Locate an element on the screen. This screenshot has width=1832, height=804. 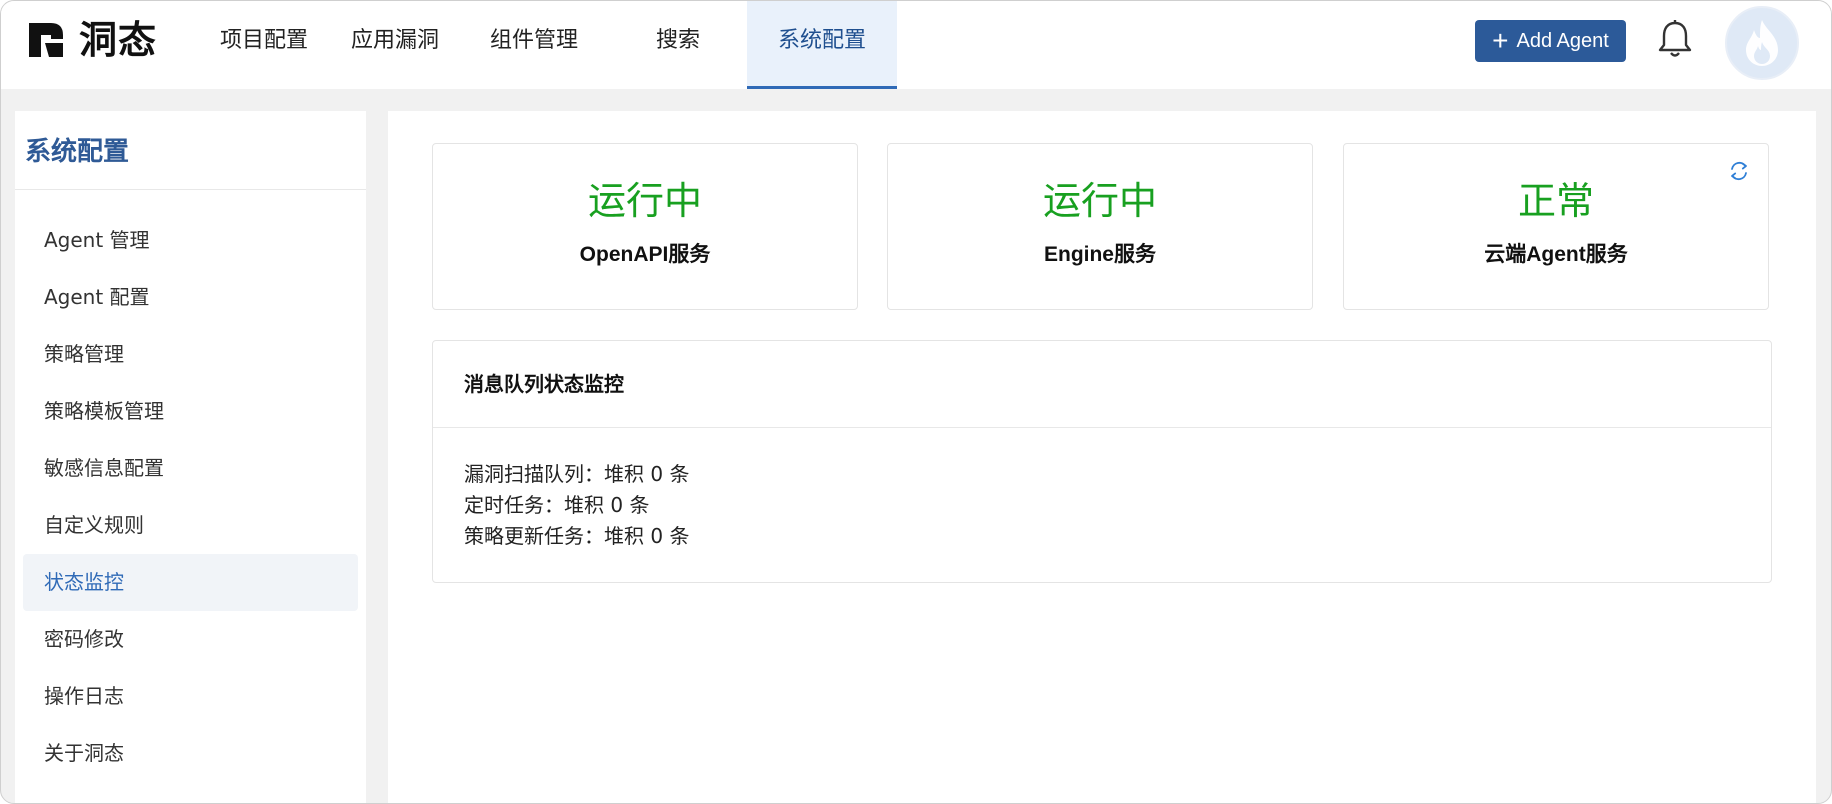
sidebar-item-sensitive-info-config: 敏感信息配置 is located at coordinates (190, 468).